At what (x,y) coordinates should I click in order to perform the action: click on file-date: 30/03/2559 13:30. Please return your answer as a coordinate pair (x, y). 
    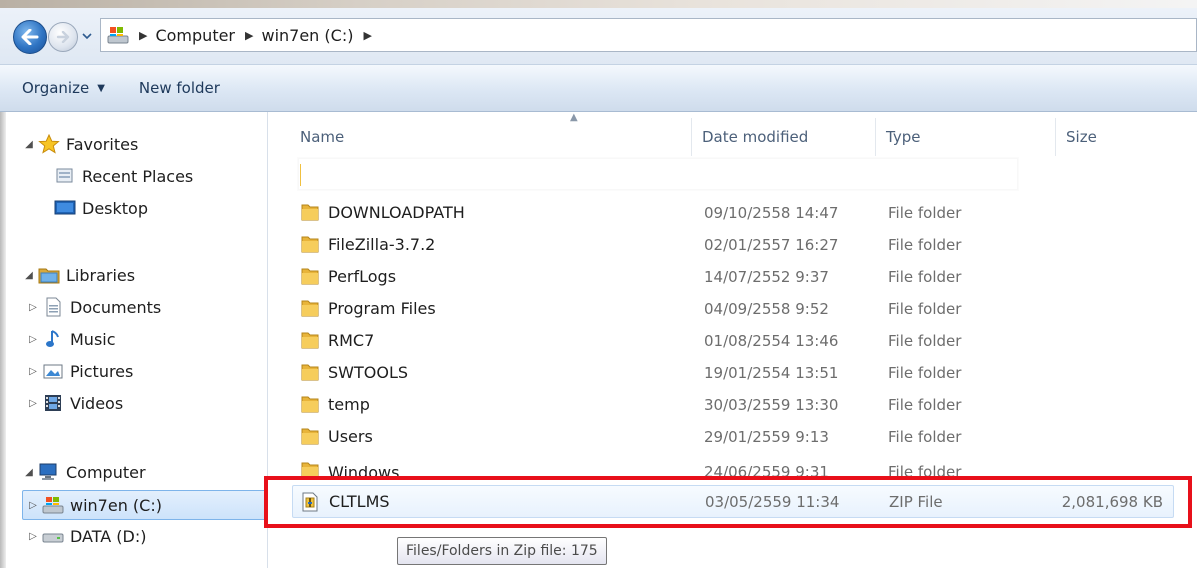
    Looking at the image, I should click on (771, 404).